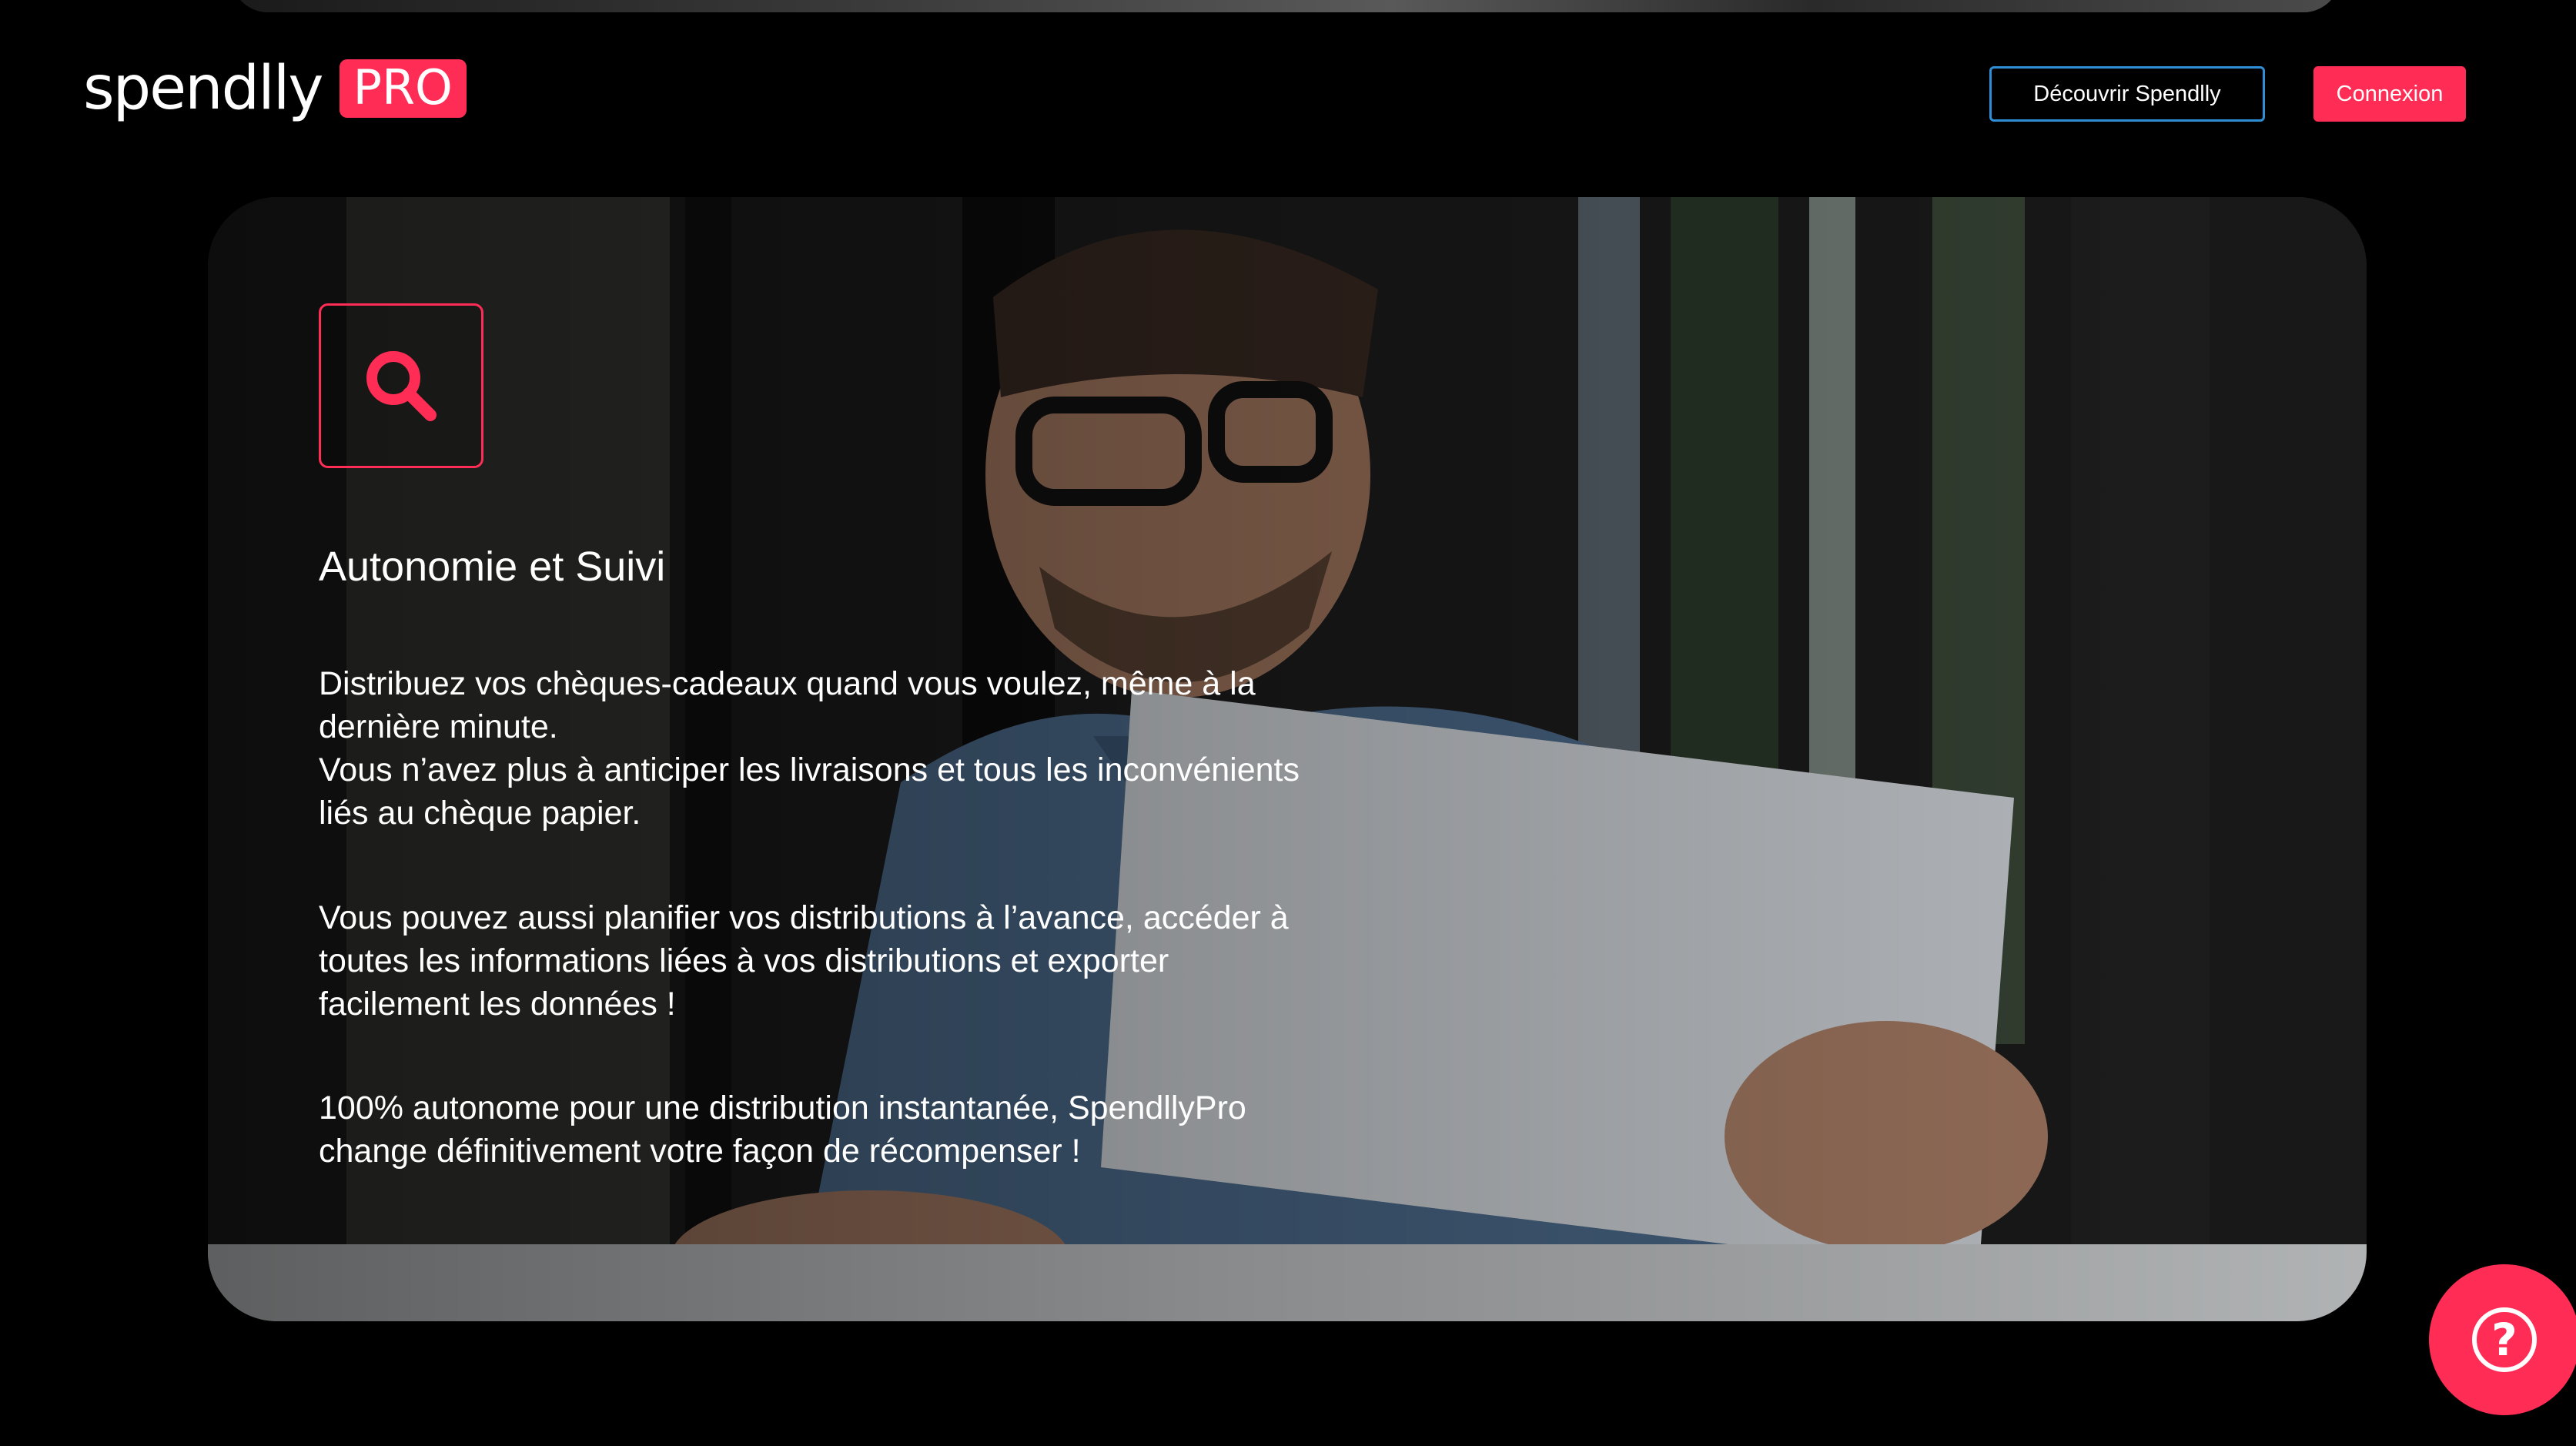  I want to click on help-button: ?, so click(2502, 1340).